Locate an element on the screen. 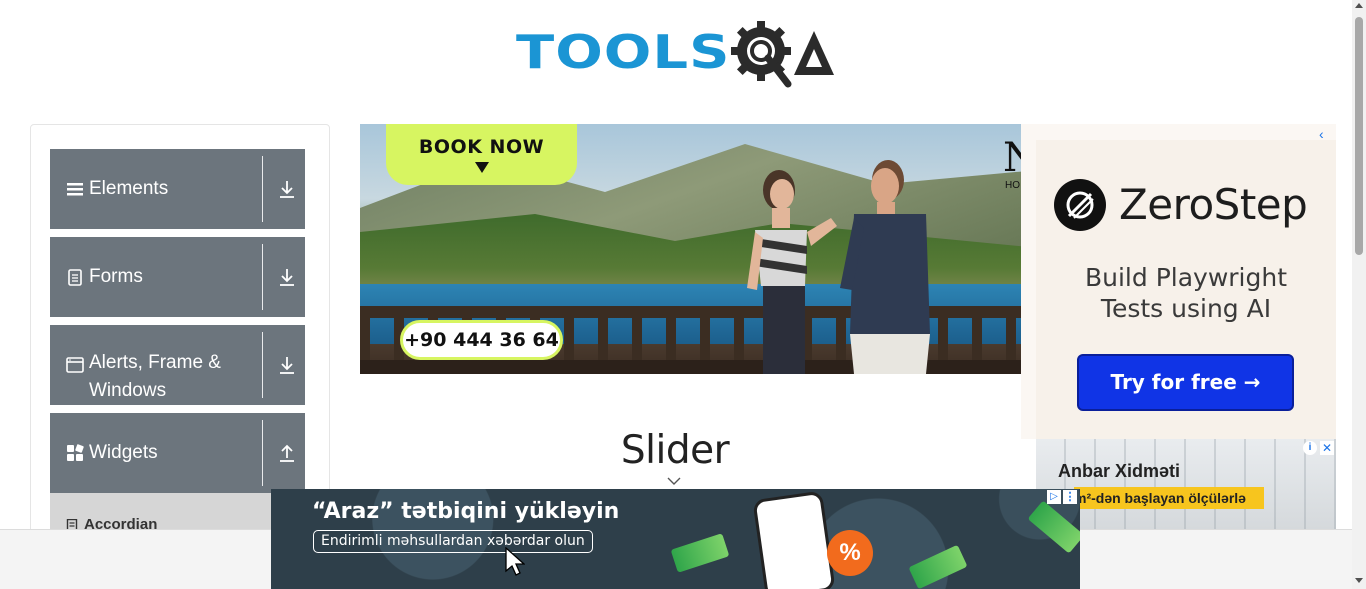  upload-arrow-icon is located at coordinates (287, 453).